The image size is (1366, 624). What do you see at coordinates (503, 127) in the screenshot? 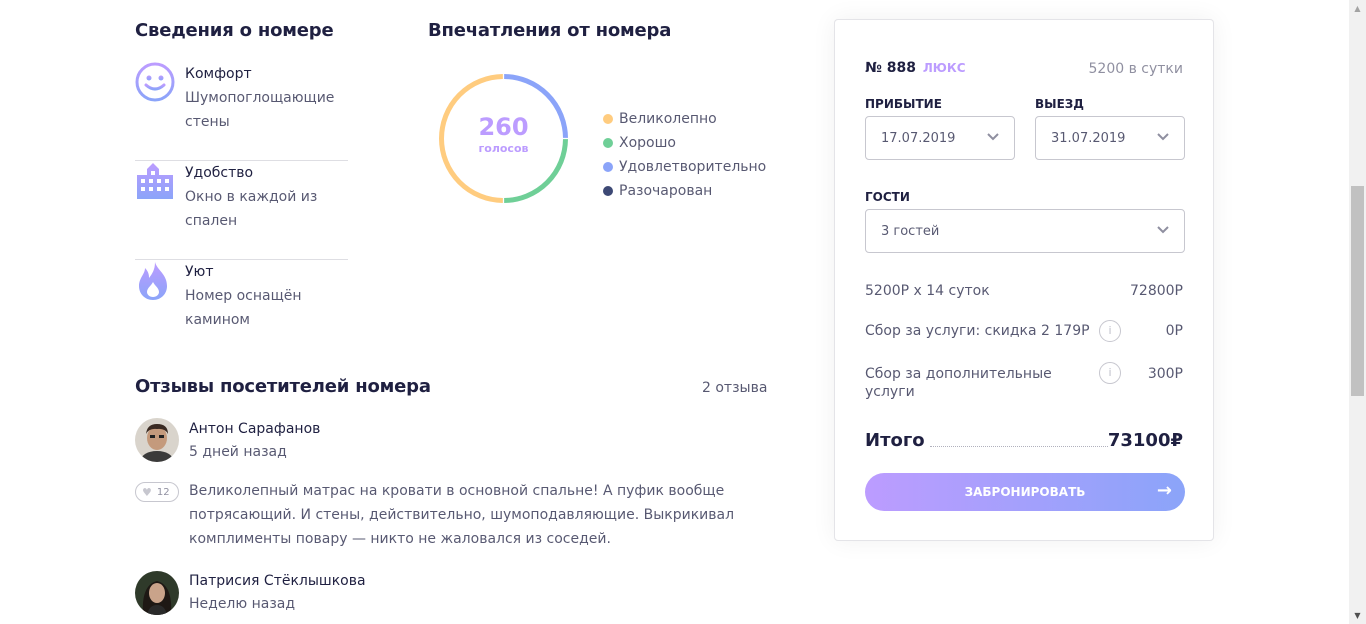
I see `votes-count: 260` at bounding box center [503, 127].